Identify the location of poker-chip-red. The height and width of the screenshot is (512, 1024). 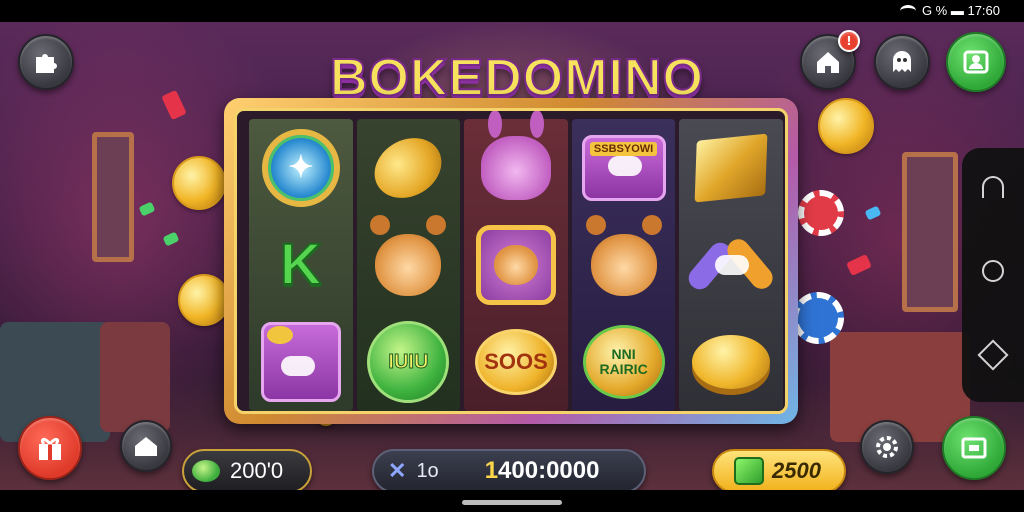
(821, 213).